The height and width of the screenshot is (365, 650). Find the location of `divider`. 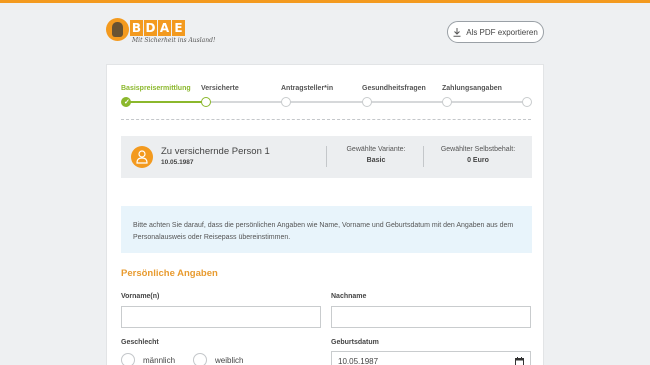

divider is located at coordinates (326, 119).